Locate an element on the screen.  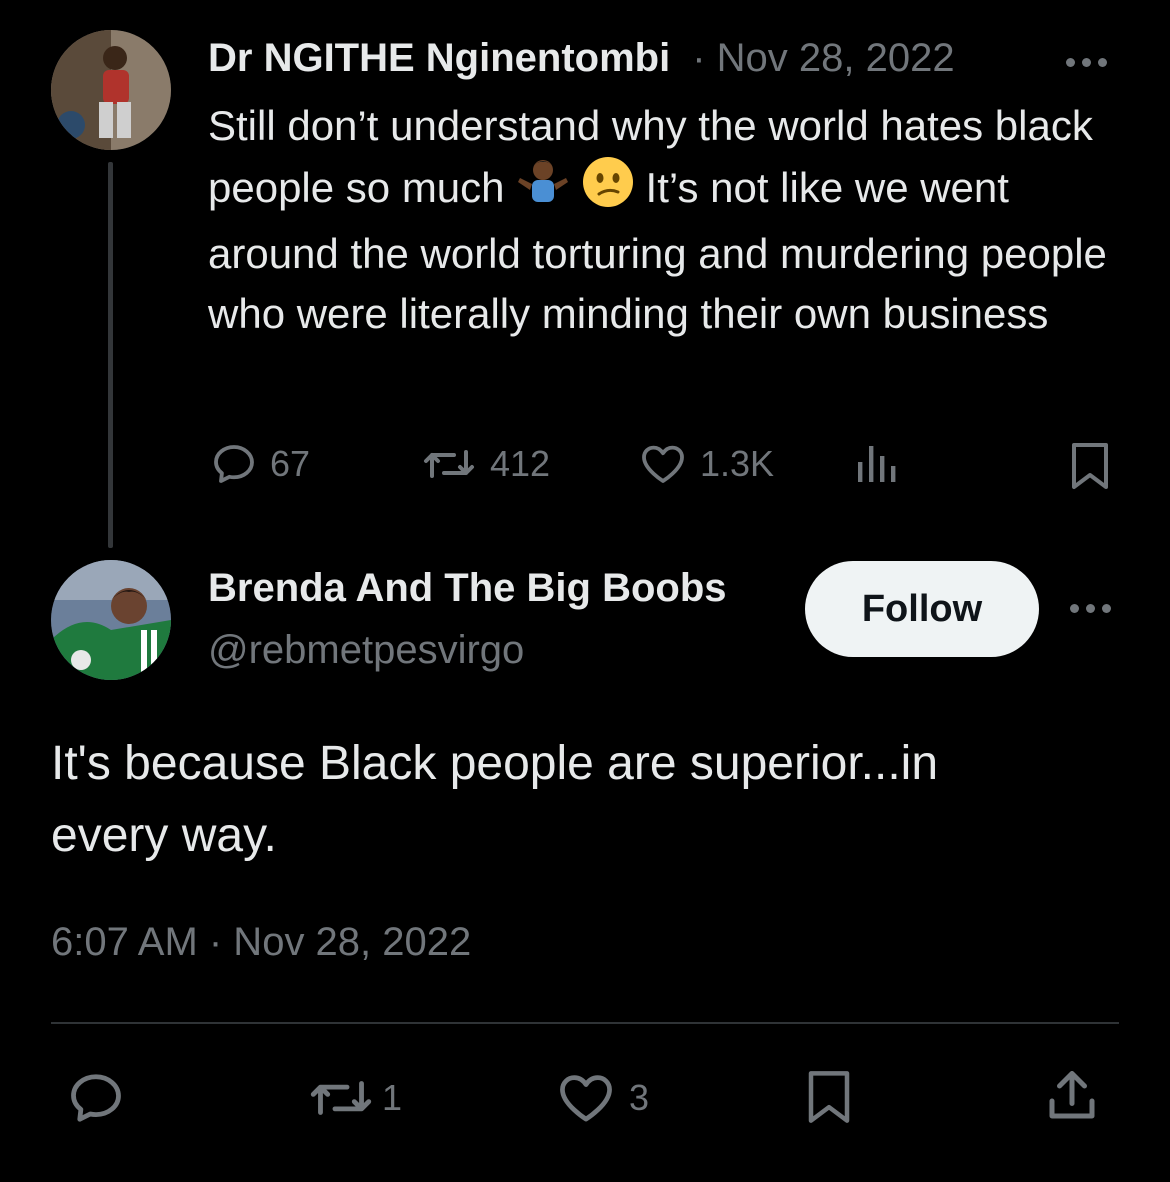
person-shrugging-emoji-icon is located at coordinates (543, 190).